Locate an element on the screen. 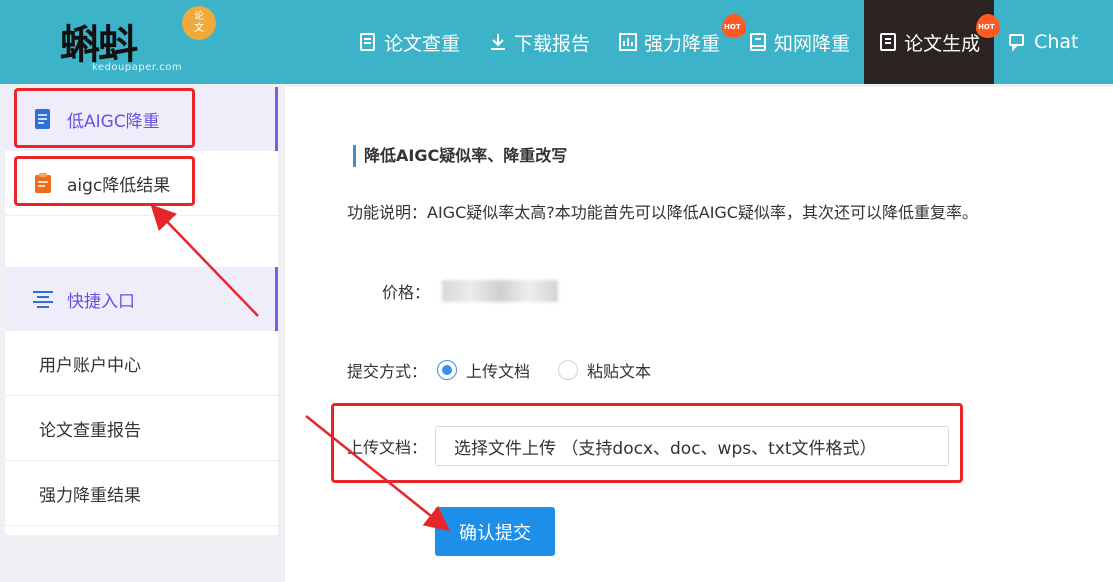 The width and height of the screenshot is (1113, 582). sidebar-item-aigc-result: aigc降低结果 is located at coordinates (141, 183).